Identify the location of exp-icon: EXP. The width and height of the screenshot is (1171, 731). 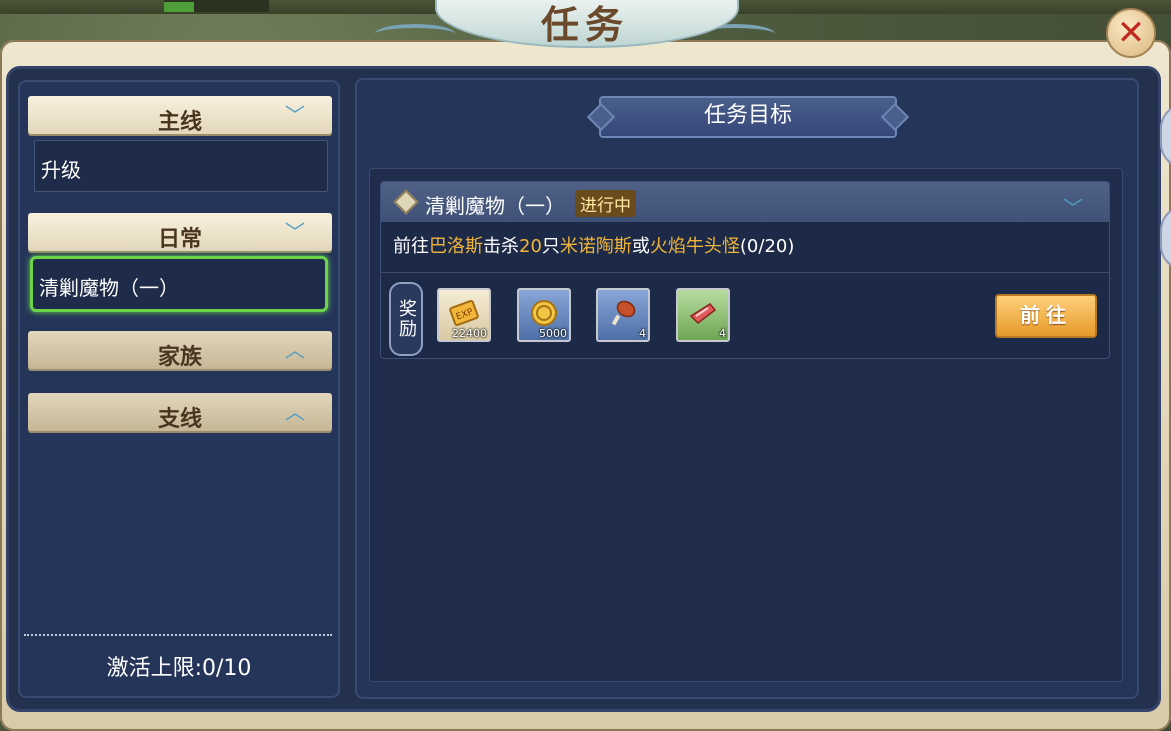
(464, 313).